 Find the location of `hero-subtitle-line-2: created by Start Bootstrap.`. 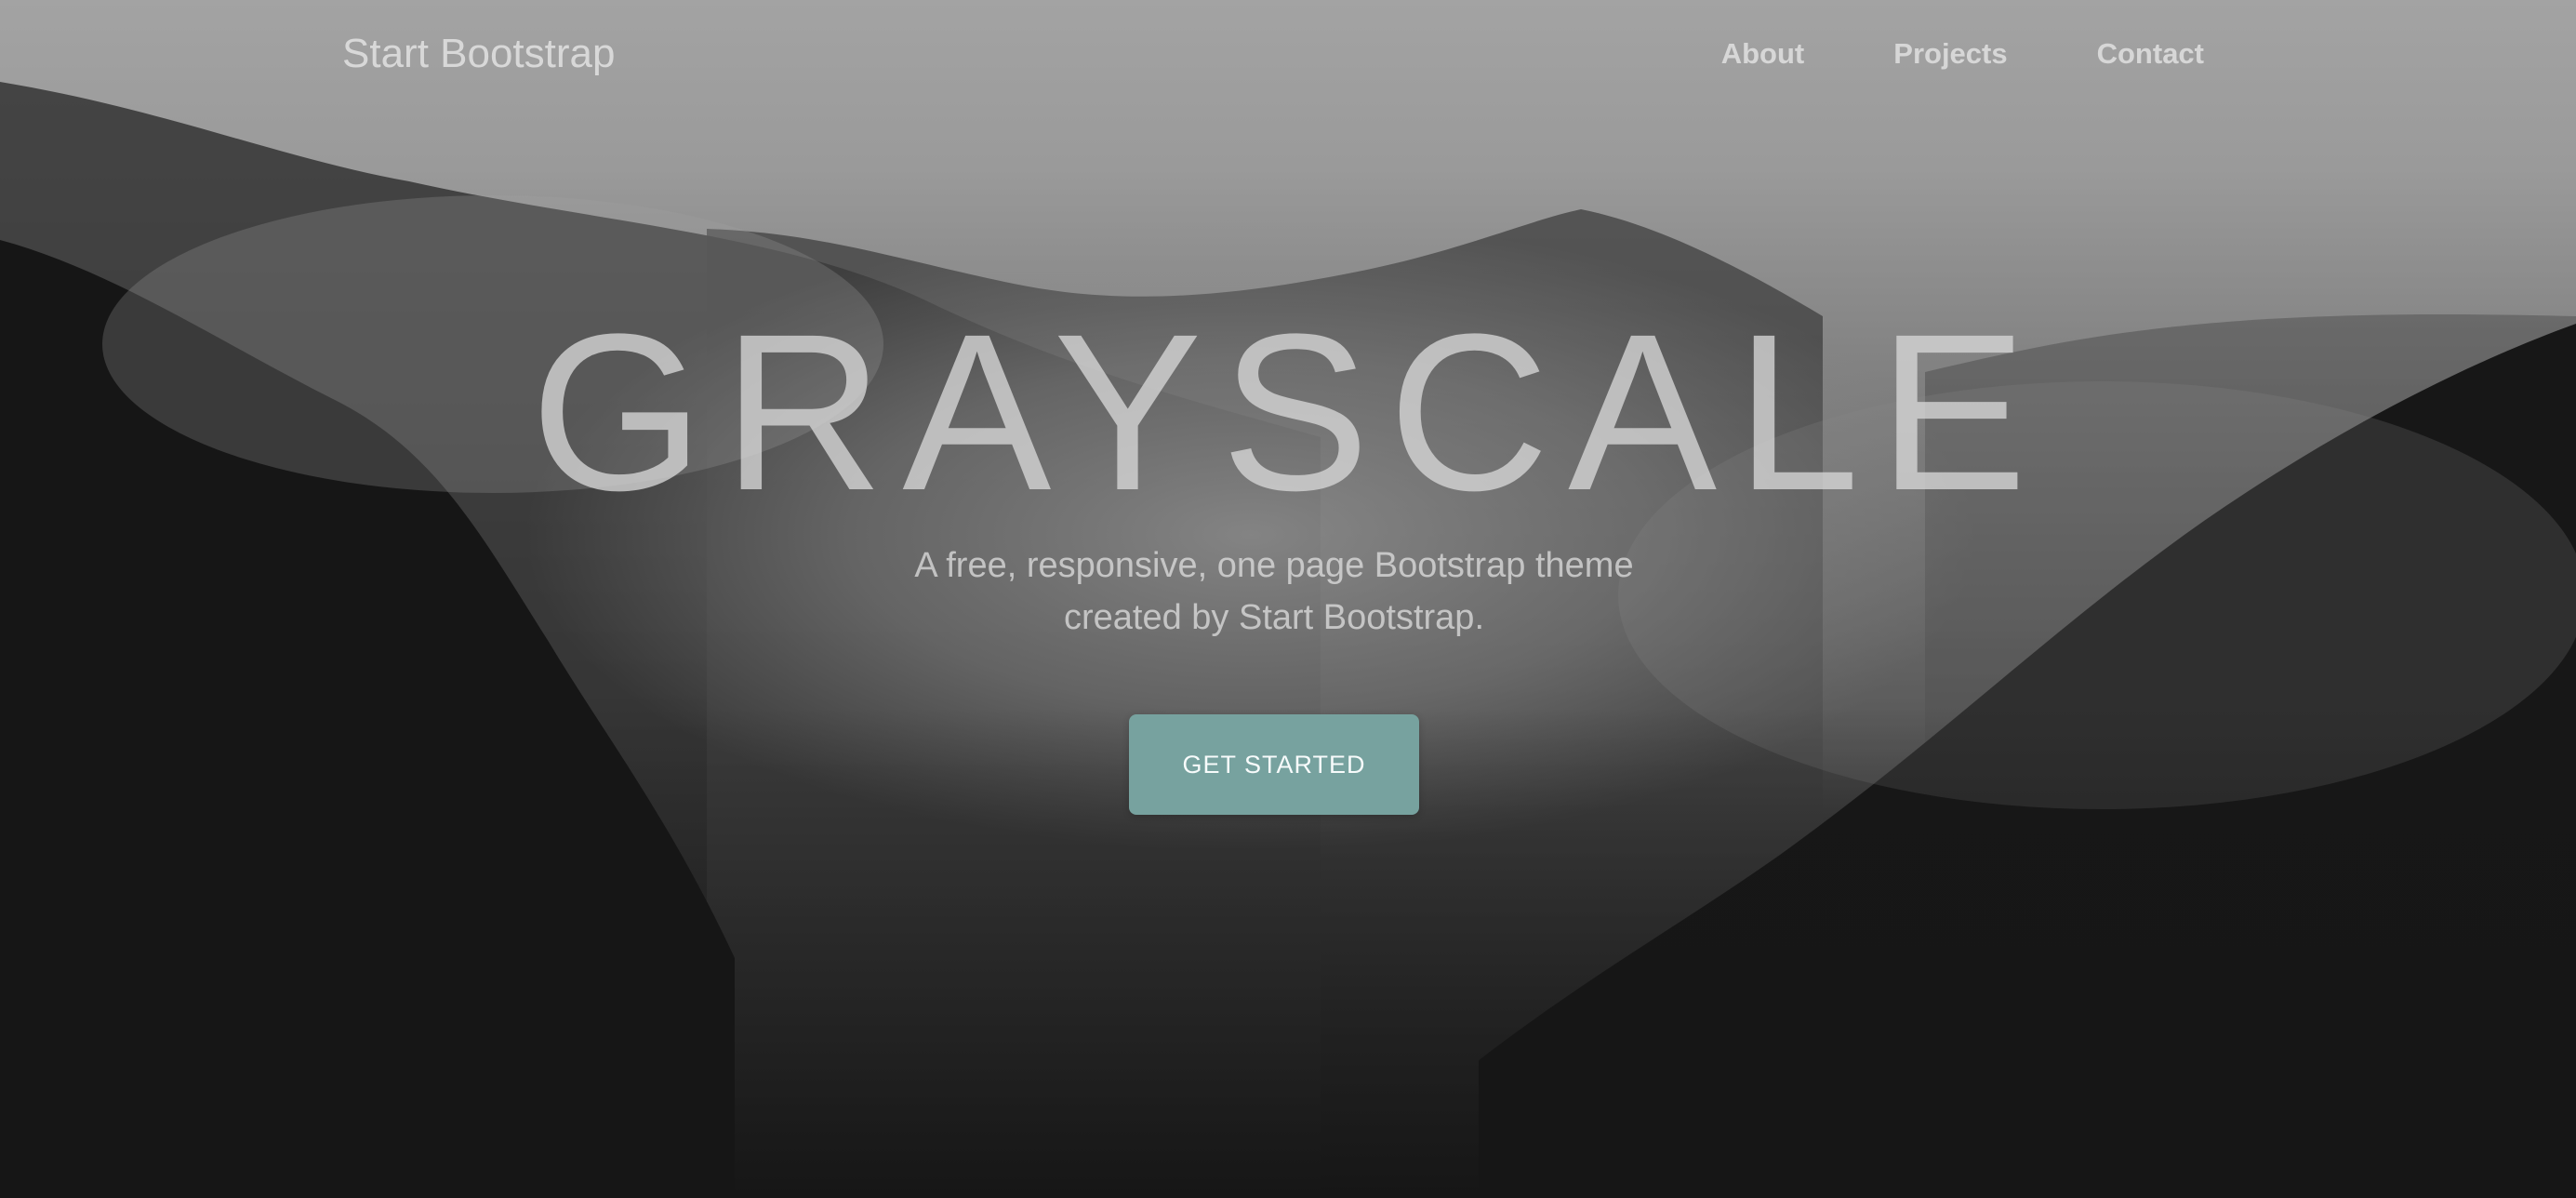

hero-subtitle-line-2: created by Start Bootstrap. is located at coordinates (1273, 617).